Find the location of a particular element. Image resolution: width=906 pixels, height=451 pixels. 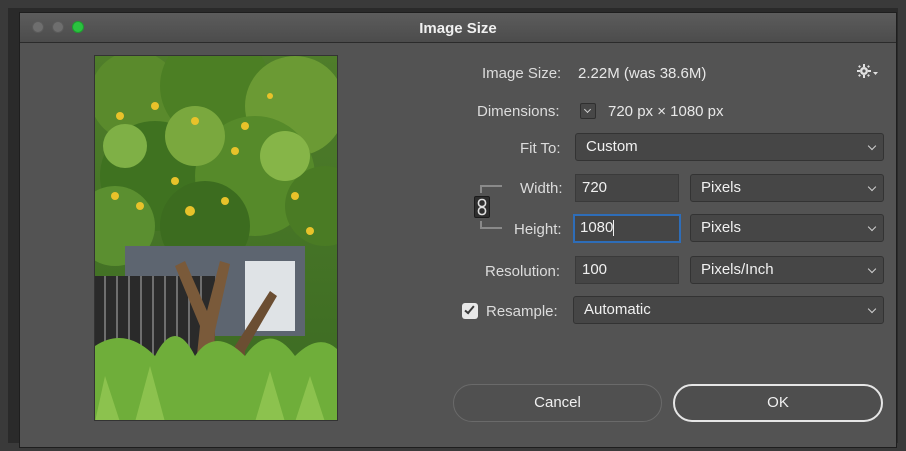

constrain-bracket-top is located at coordinates (491, 189).